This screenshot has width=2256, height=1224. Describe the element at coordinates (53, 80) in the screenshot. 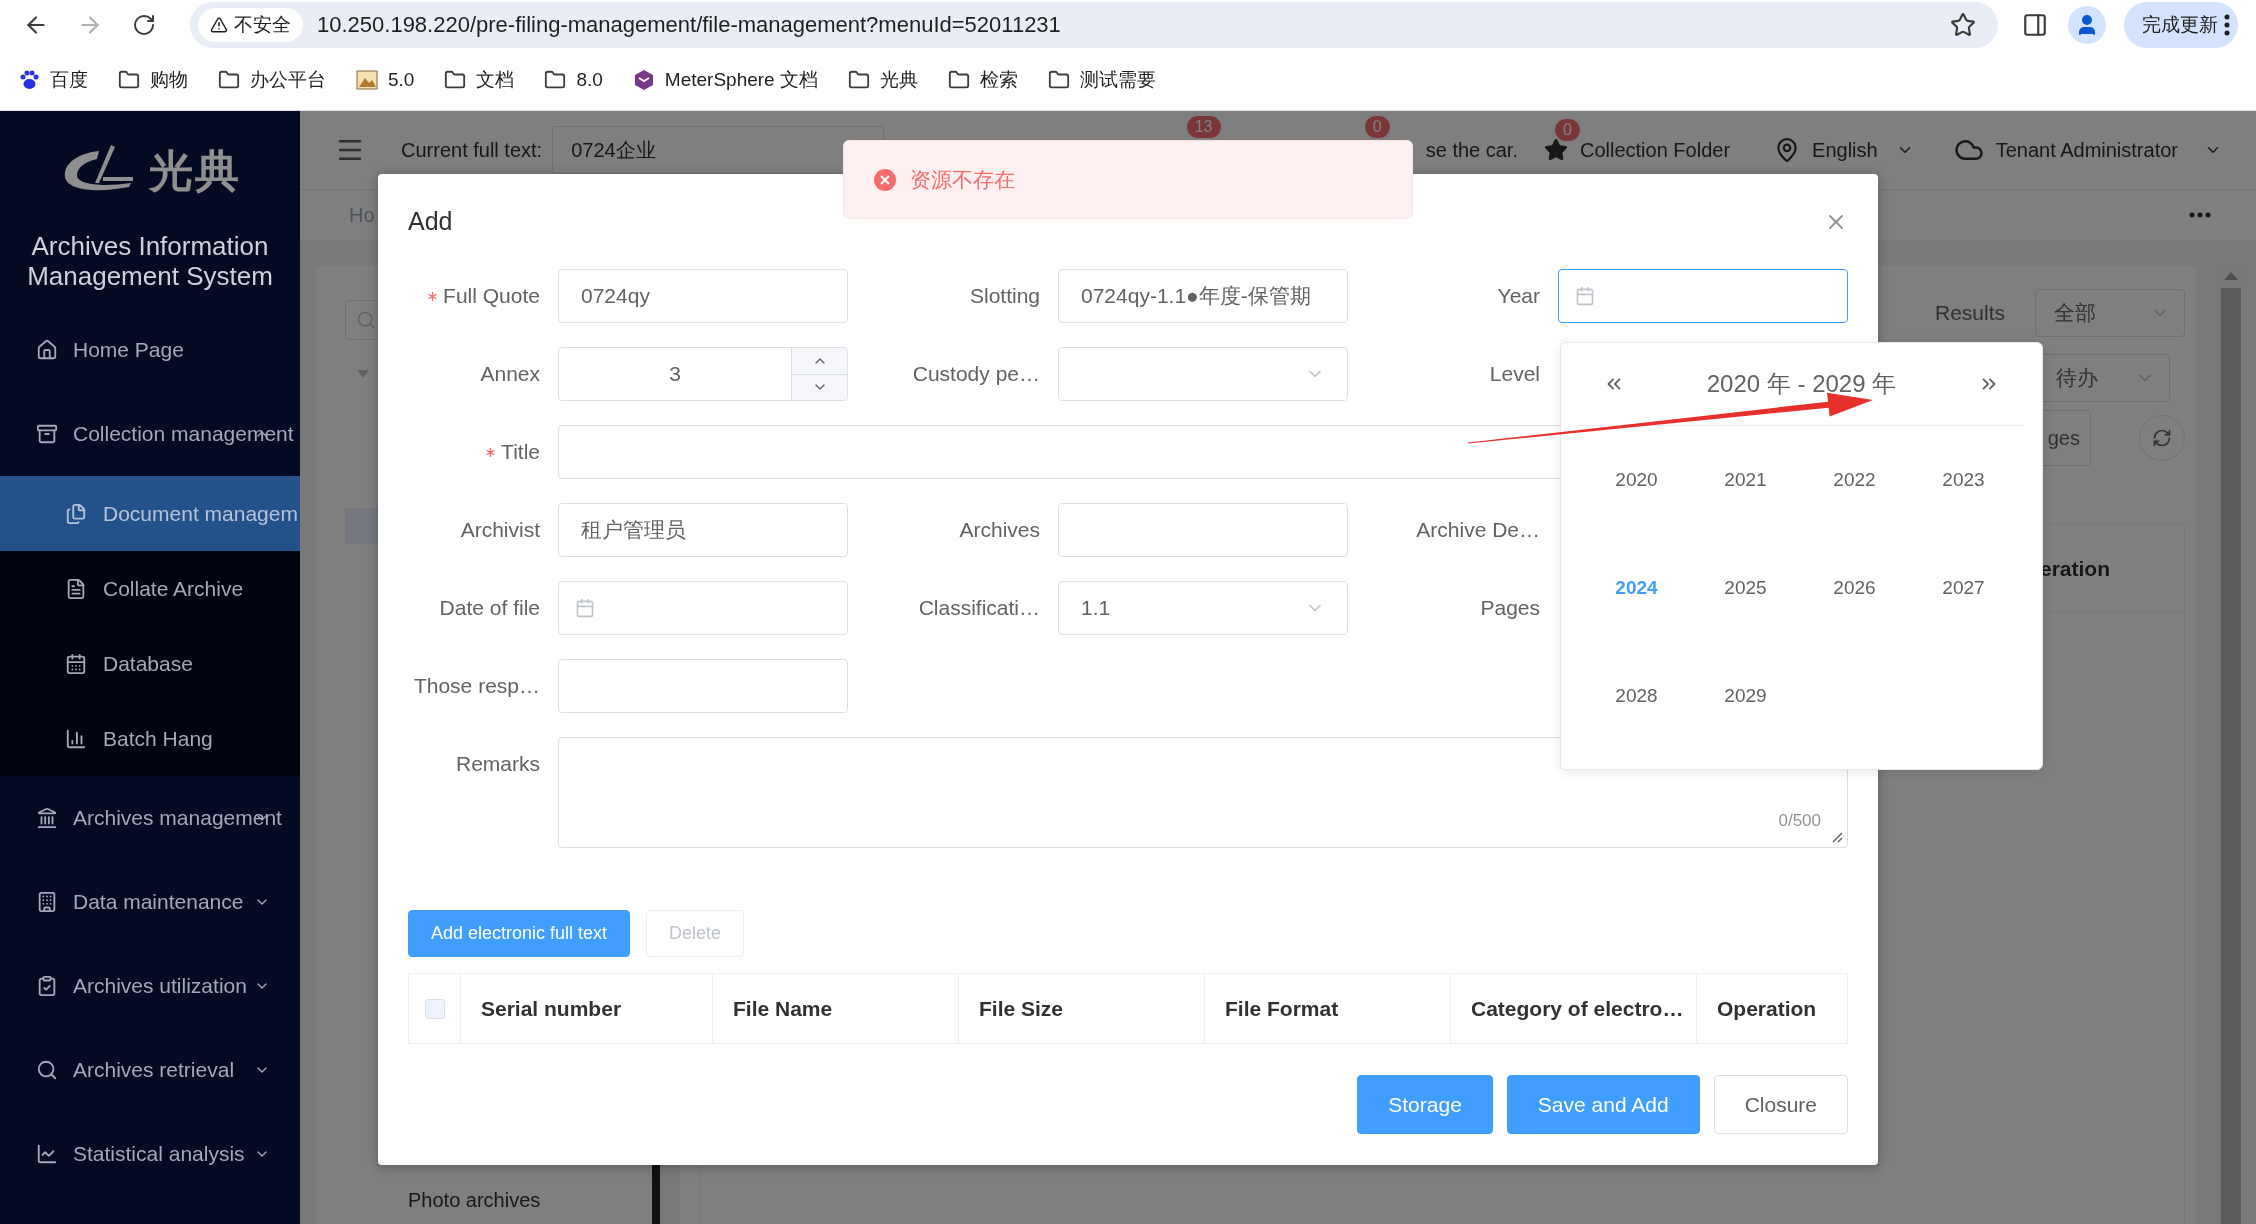

I see `bookmark: 百度` at that location.